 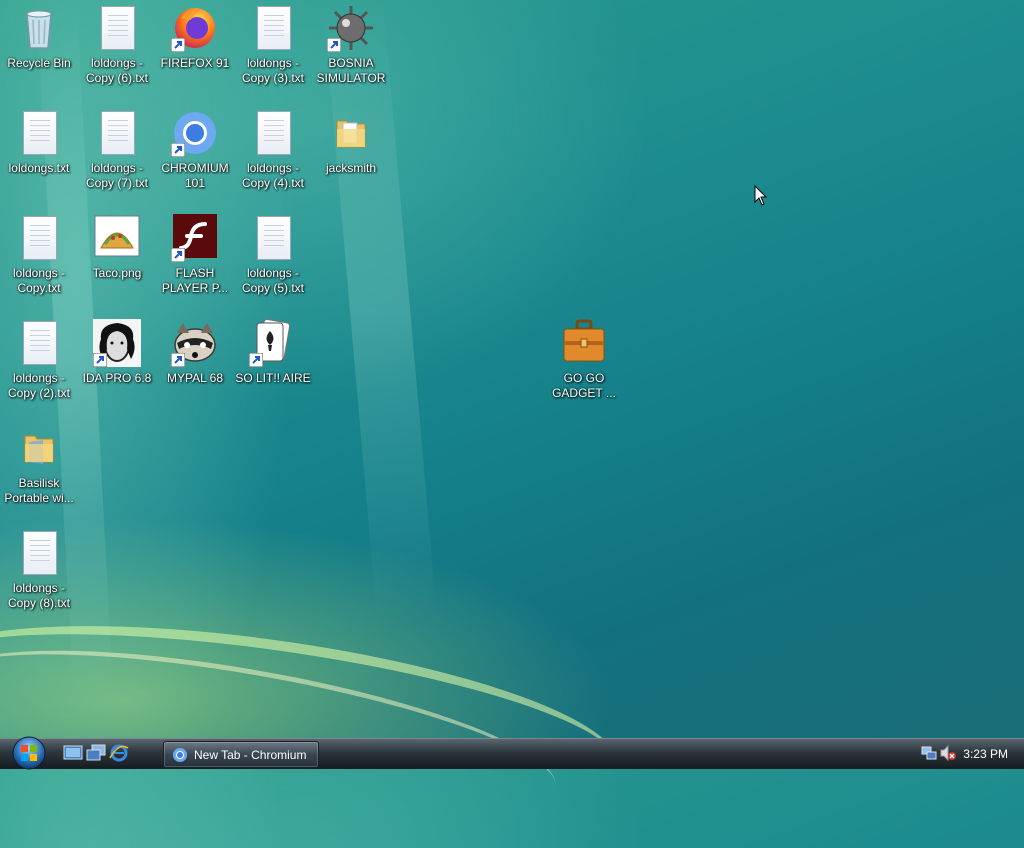 What do you see at coordinates (38, 595) in the screenshot?
I see `icon-label: loldongs - Copy (8).txt` at bounding box center [38, 595].